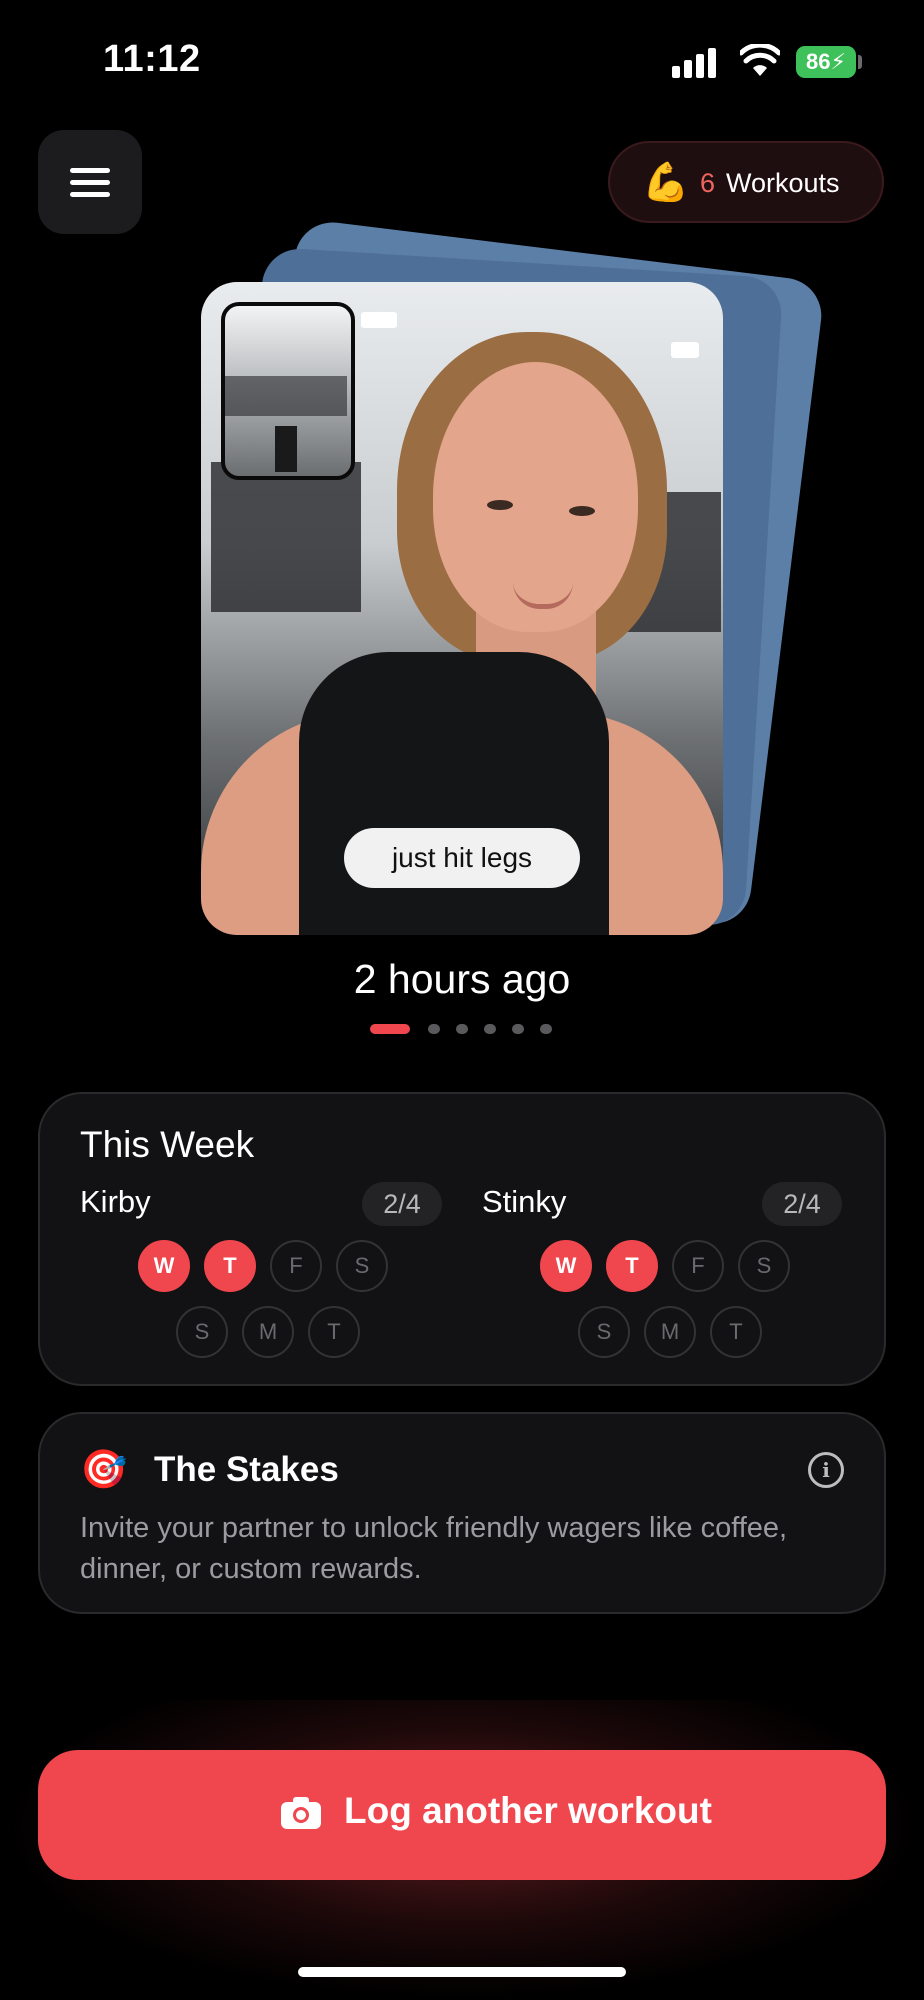 The width and height of the screenshot is (924, 2000). Describe the element at coordinates (736, 1332) in the screenshot. I see `day-stinky-6: T` at that location.